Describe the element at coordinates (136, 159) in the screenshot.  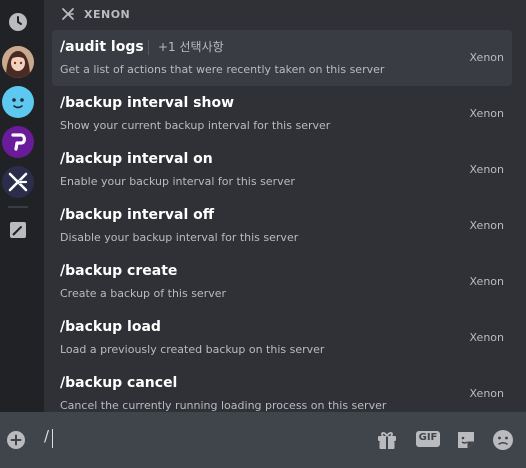
I see `command-name: /backup interval on` at that location.